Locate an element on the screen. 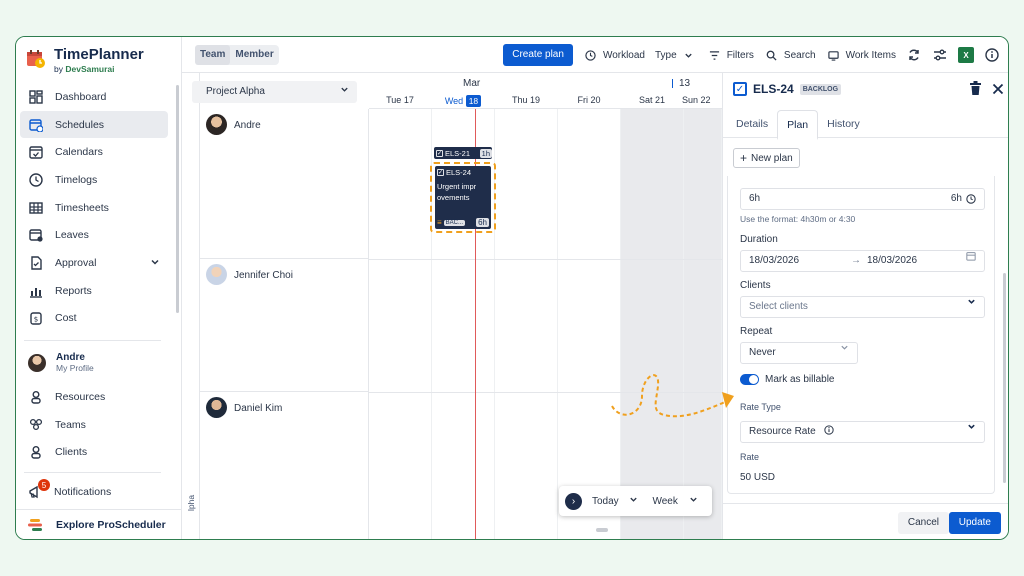 The width and height of the screenshot is (1024, 576). collapsed-project-strip: lpha is located at coordinates (191, 306).